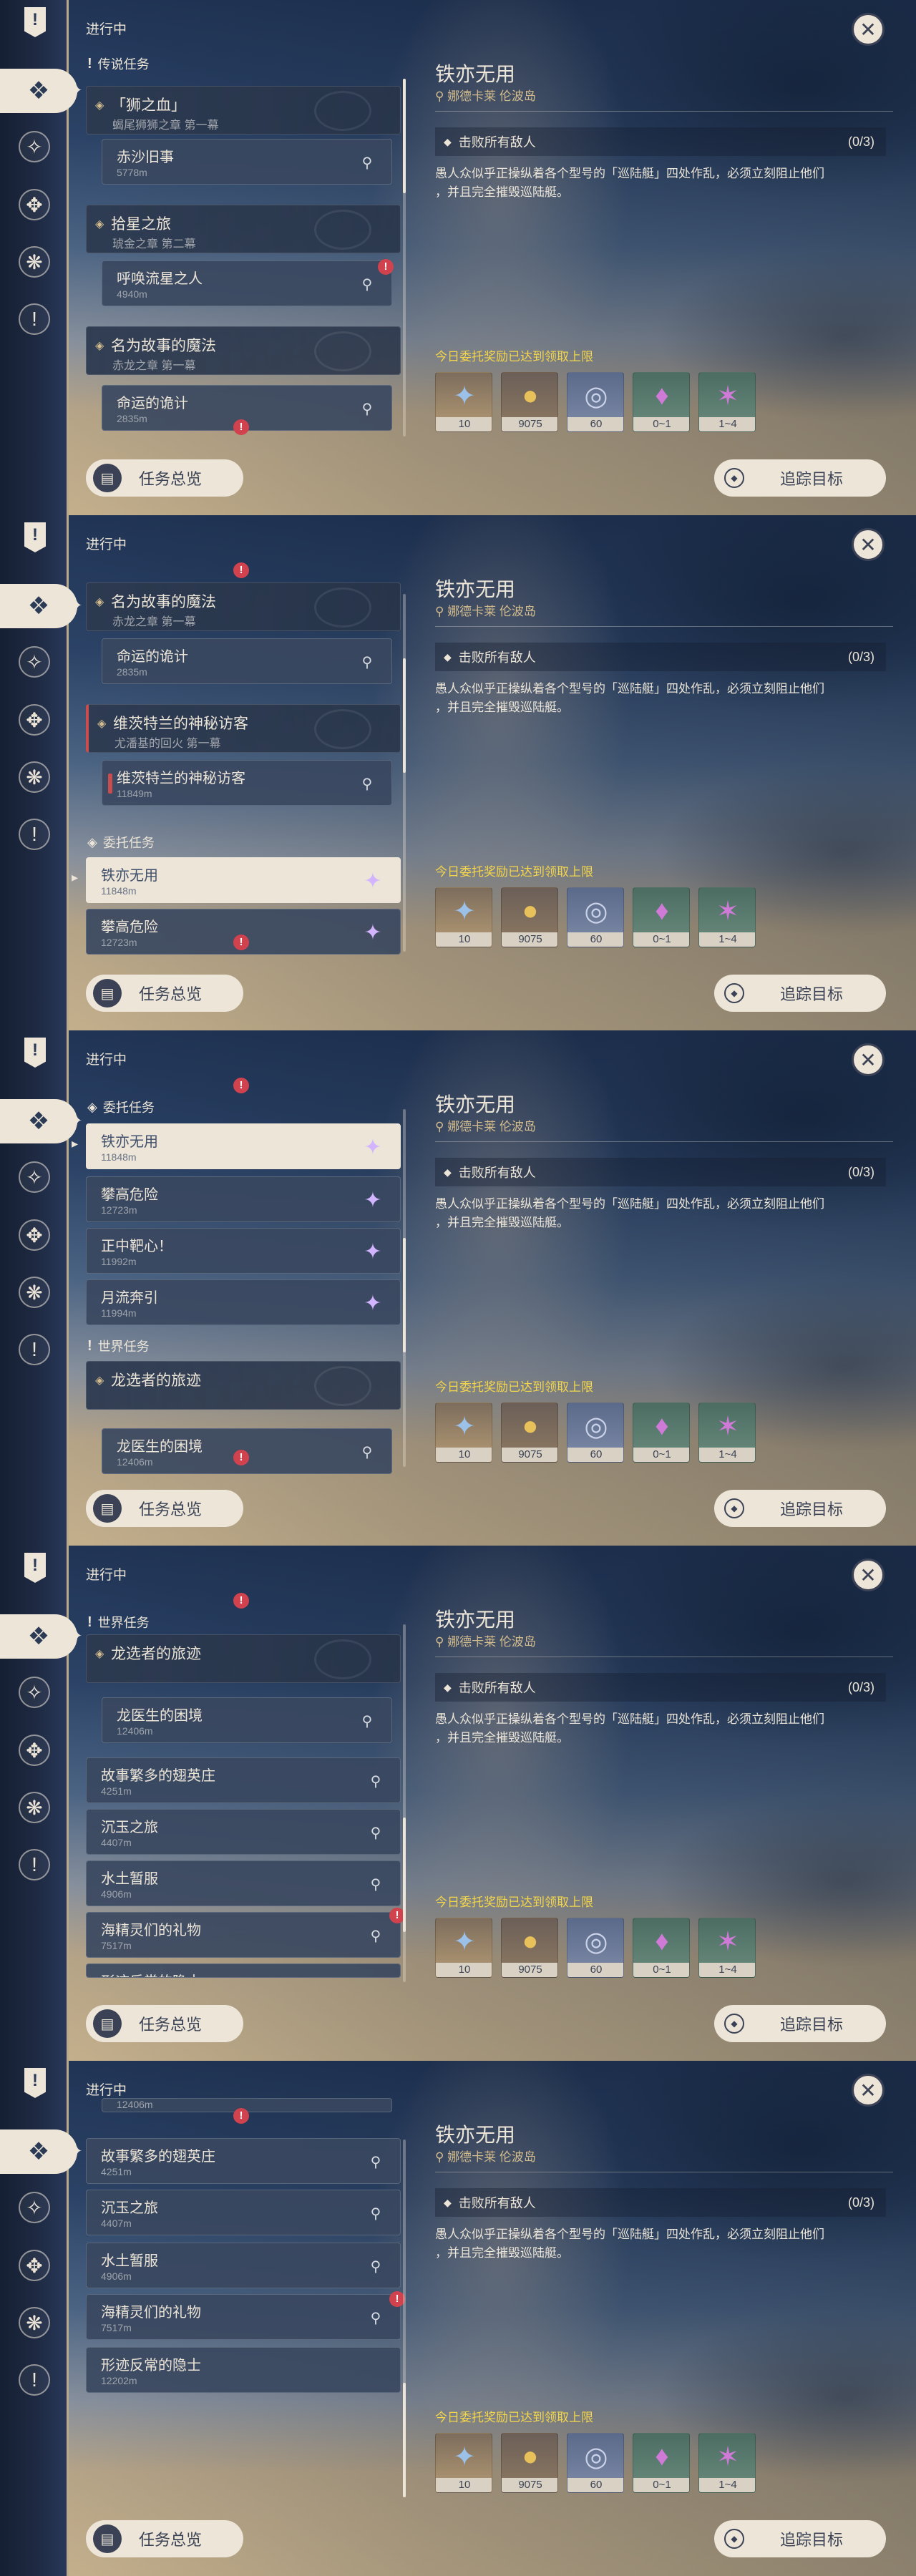  I want to click on quest-step: 呼唤流星之人 4940m ⚲, so click(247, 283).